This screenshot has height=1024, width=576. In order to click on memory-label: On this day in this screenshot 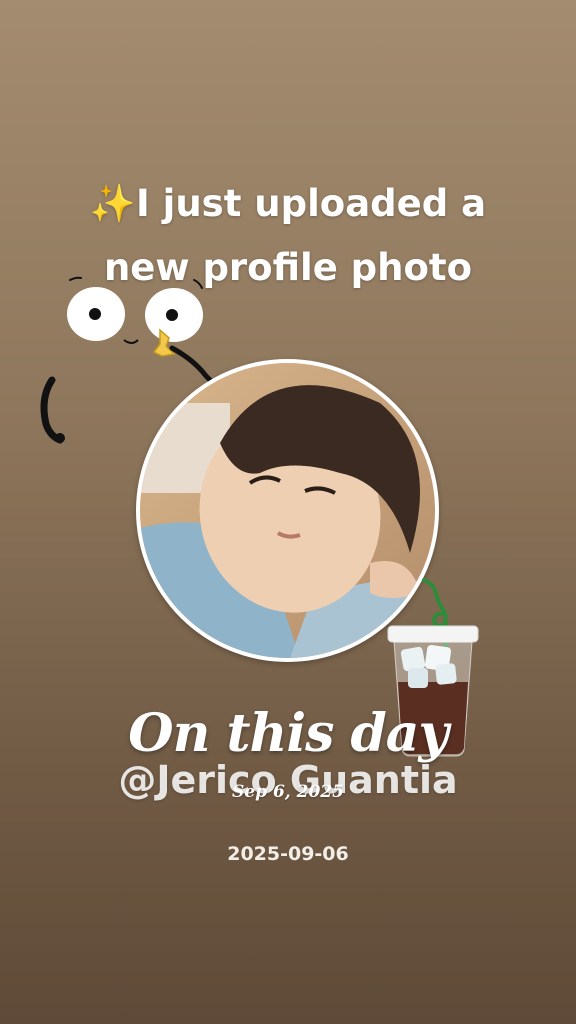, I will do `click(288, 733)`.